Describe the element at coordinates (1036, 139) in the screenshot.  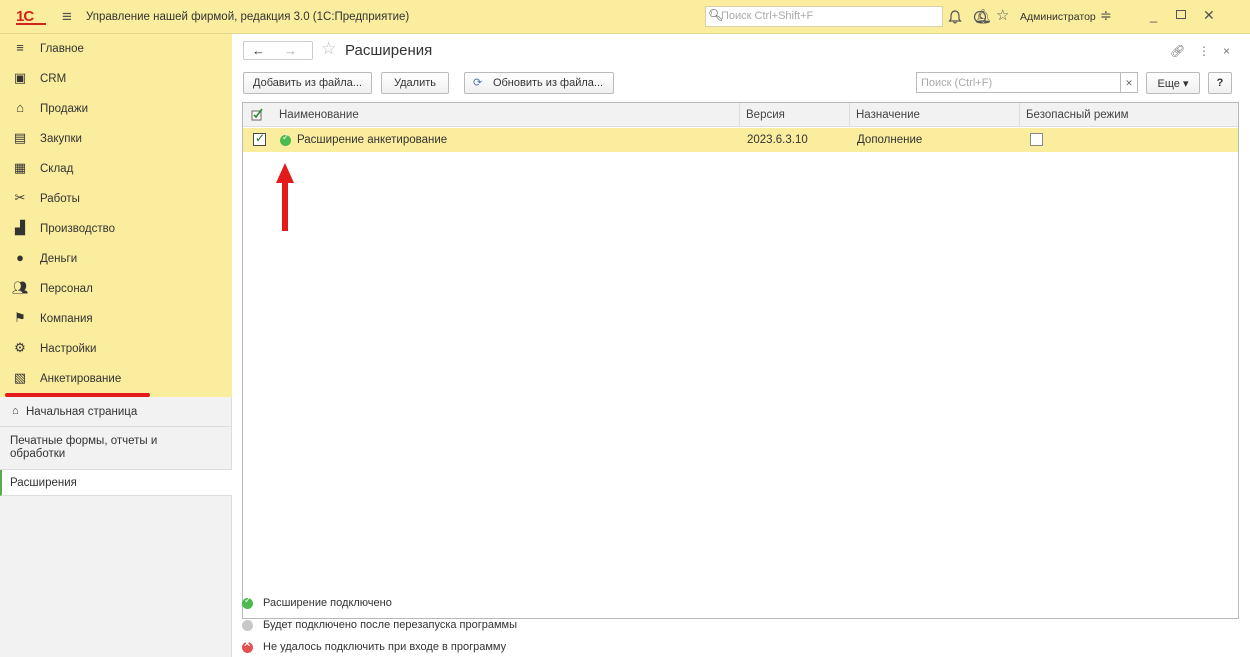
I see `safe-mode-checkbox` at that location.